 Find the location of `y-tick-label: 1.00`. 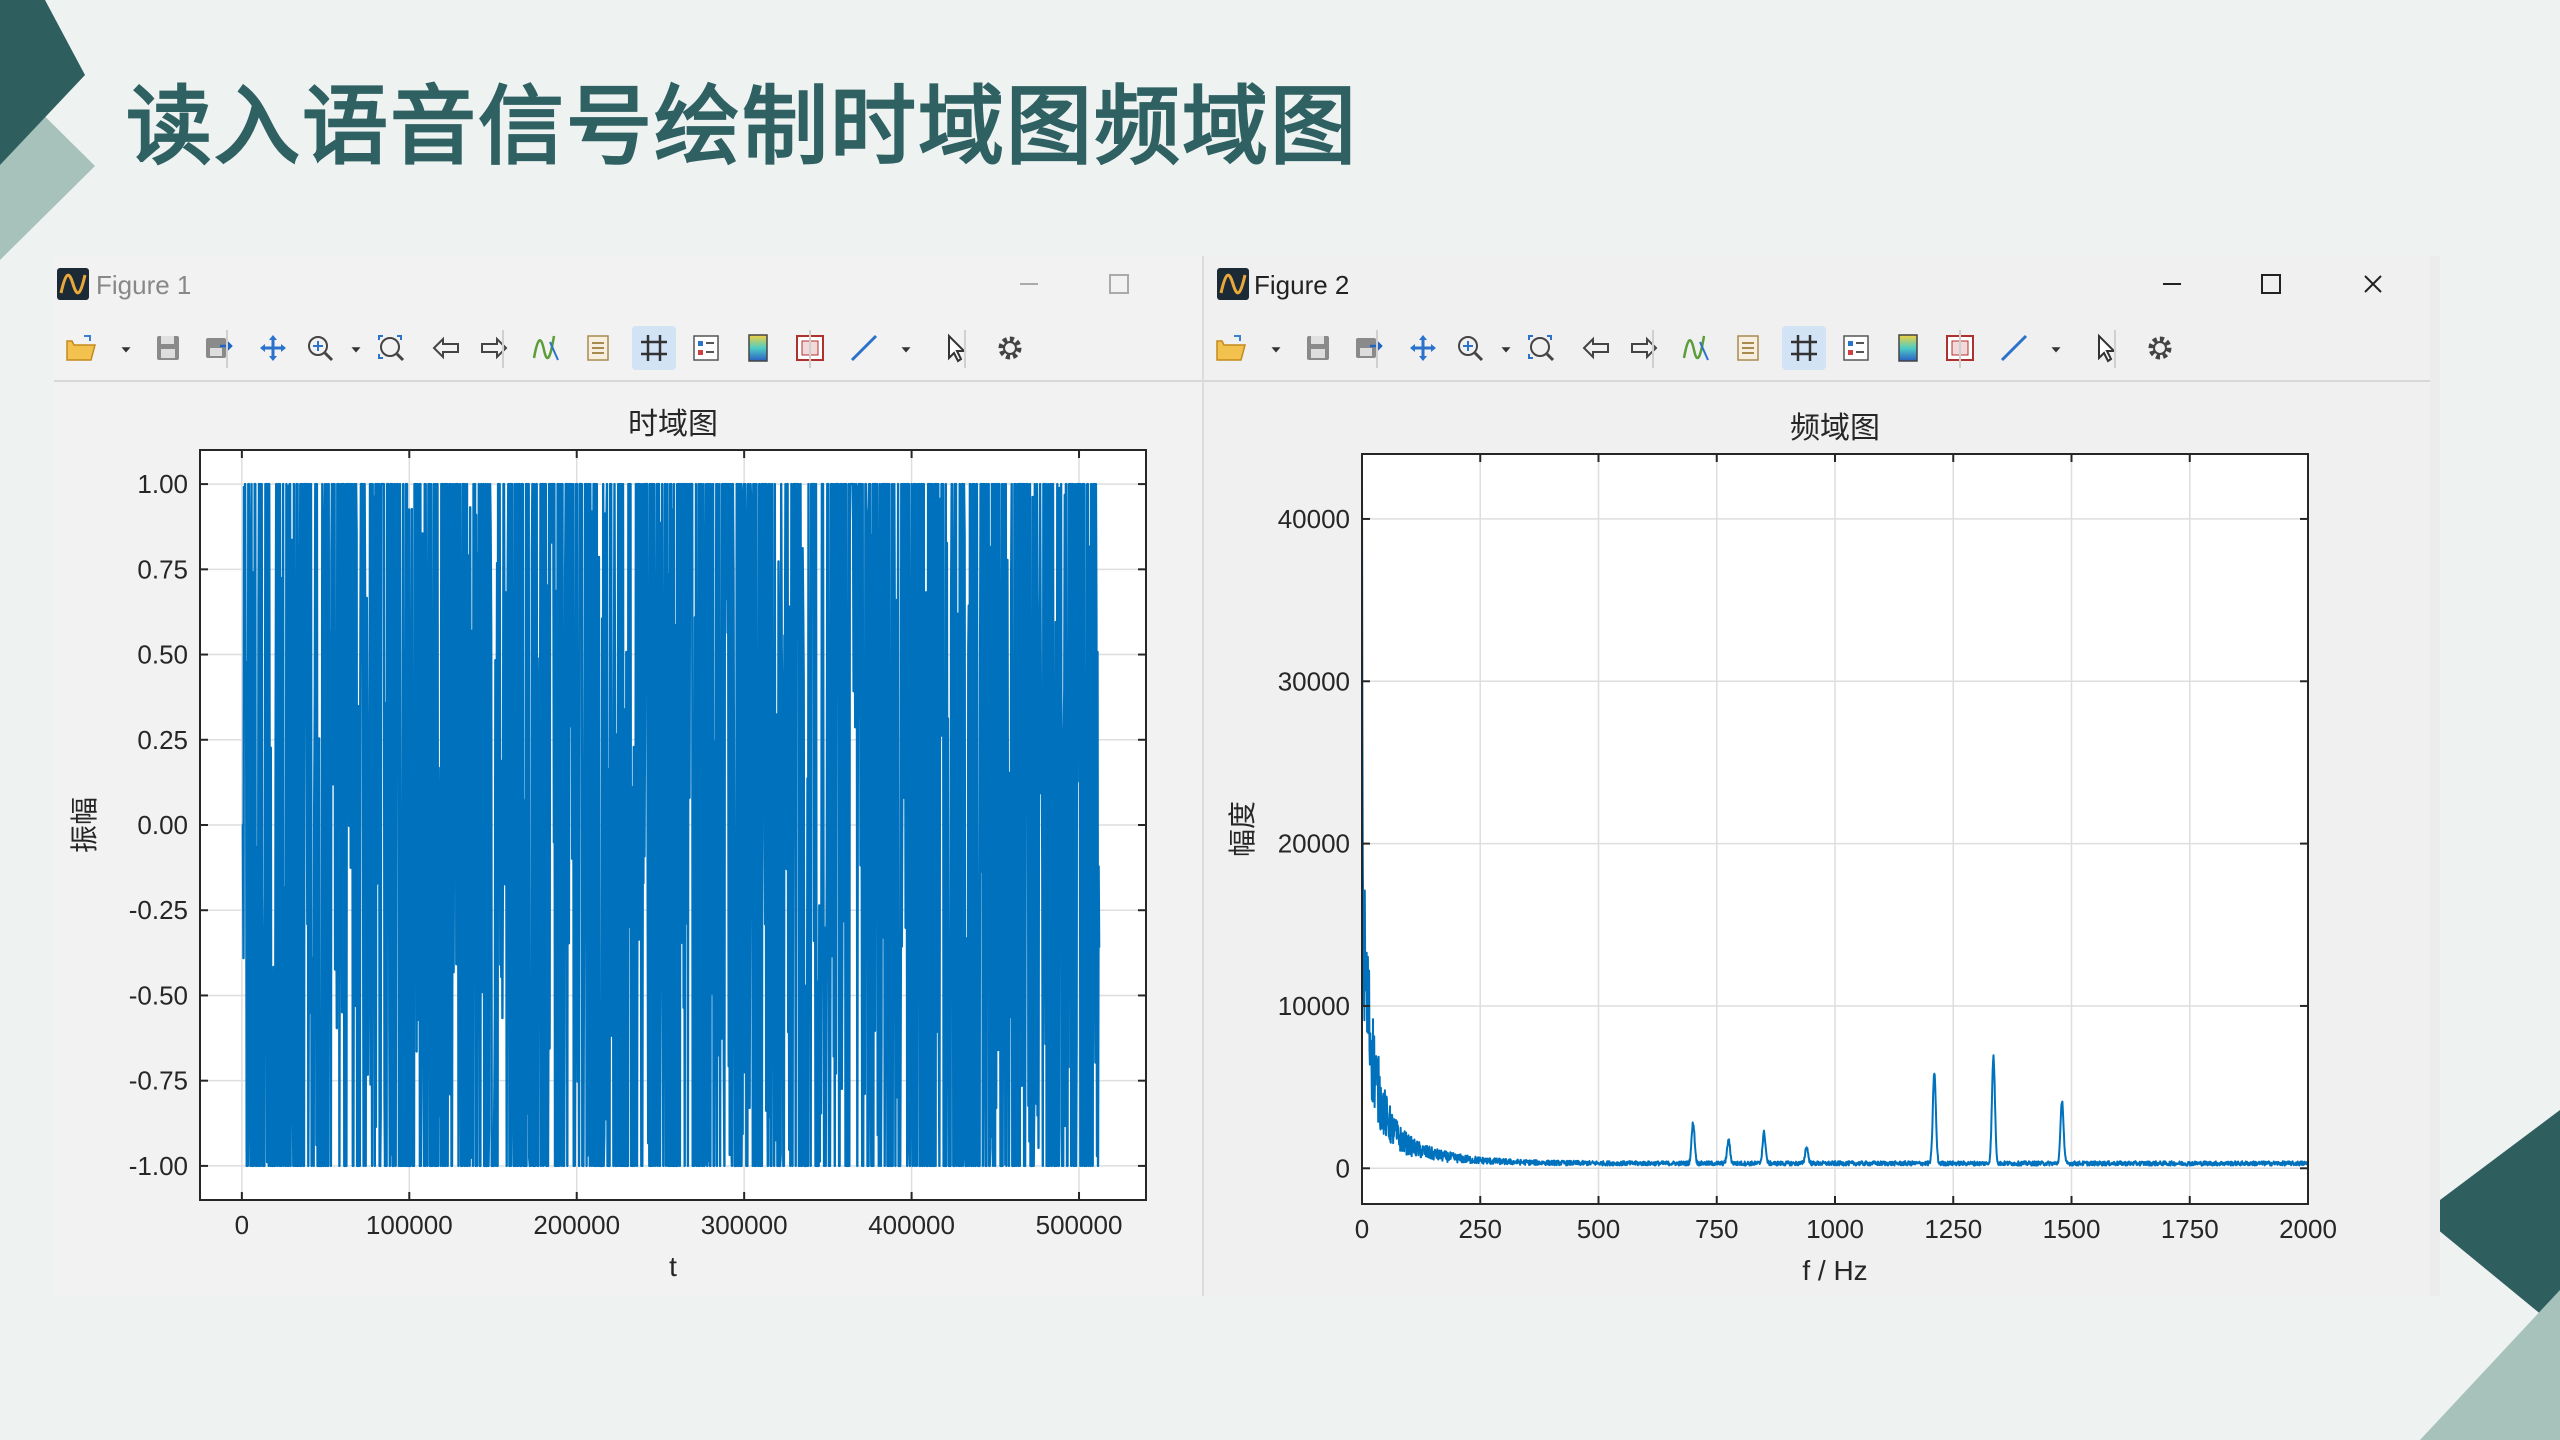

y-tick-label: 1.00 is located at coordinates (162, 484).